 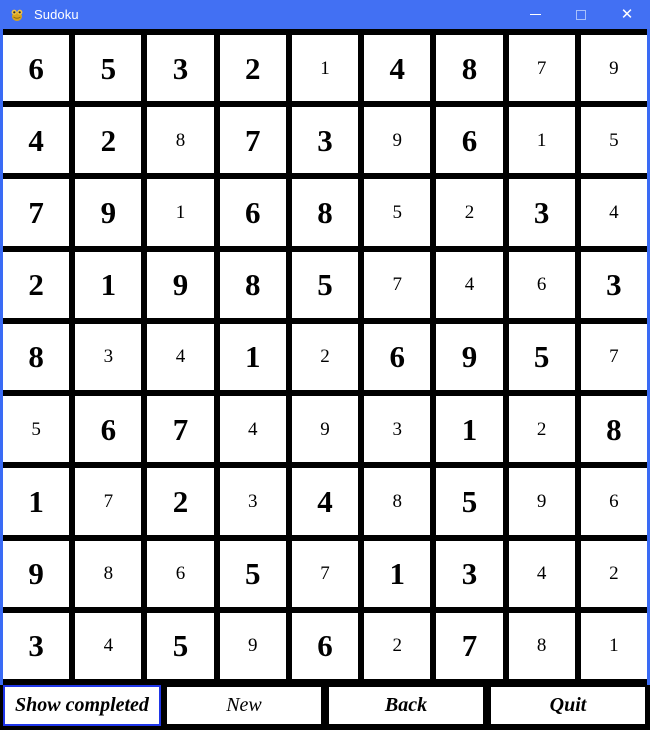 I want to click on show-completed-button: Show completed, so click(x=82, y=705).